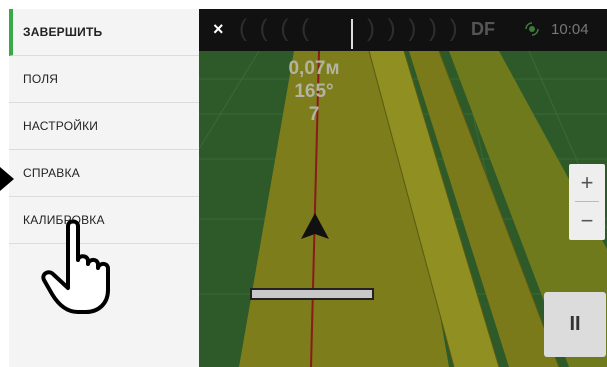 Image resolution: width=607 pixels, height=367 pixels. What do you see at coordinates (7, 179) in the screenshot?
I see `pointer-arrow-icon` at bounding box center [7, 179].